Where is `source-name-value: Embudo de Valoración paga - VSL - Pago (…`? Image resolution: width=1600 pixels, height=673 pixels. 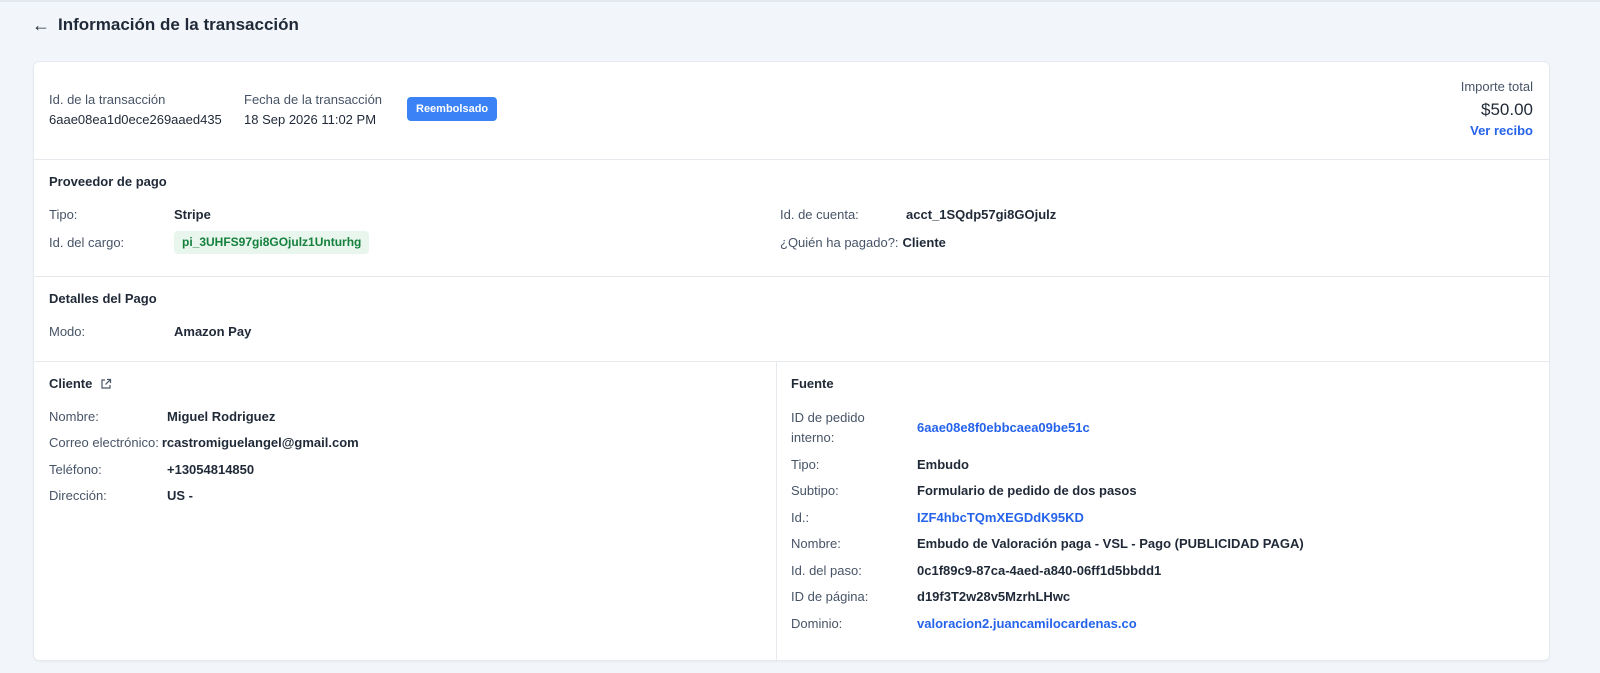 source-name-value: Embudo de Valoración paga - VSL - Pago (… is located at coordinates (1110, 543).